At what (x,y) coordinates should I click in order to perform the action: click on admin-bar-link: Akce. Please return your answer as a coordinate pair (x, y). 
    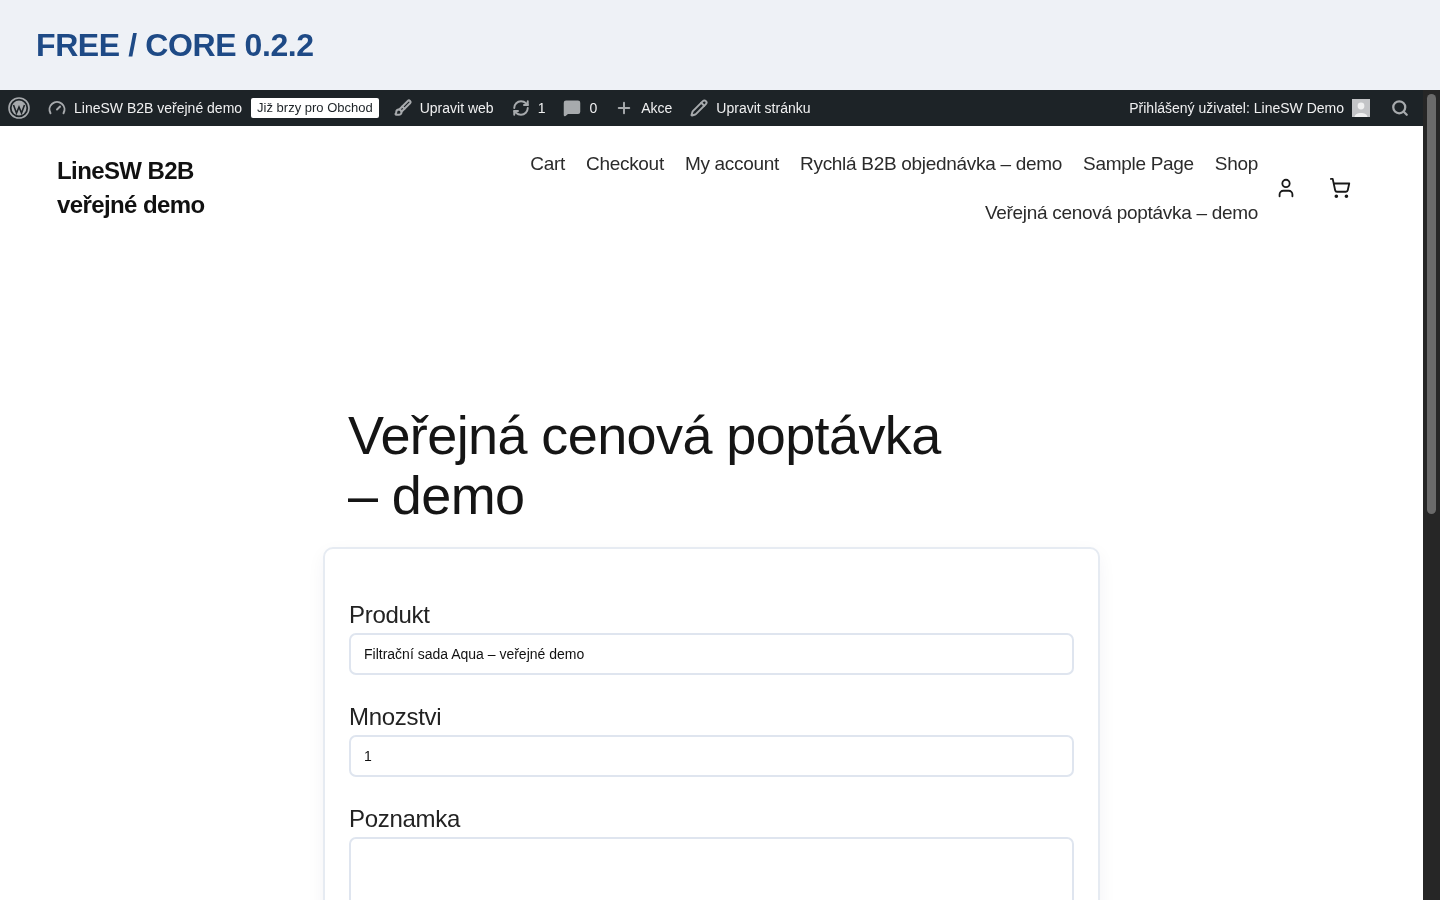
    Looking at the image, I should click on (644, 108).